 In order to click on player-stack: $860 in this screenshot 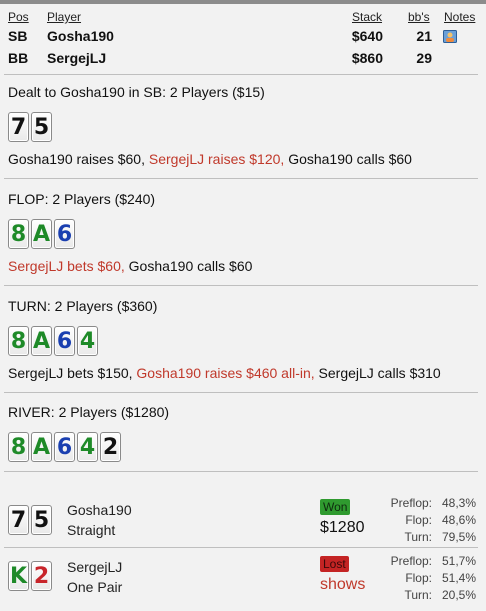, I will do `click(367, 58)`.